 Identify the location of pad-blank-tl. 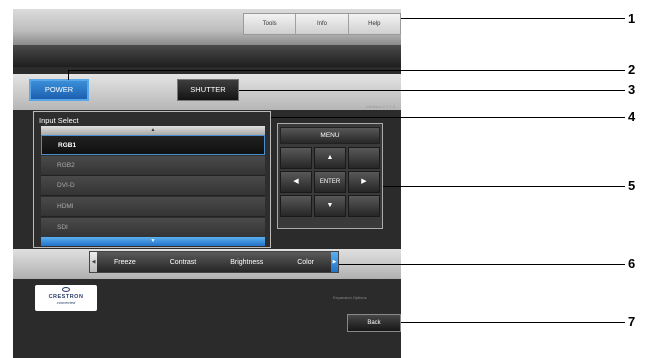
(296, 158).